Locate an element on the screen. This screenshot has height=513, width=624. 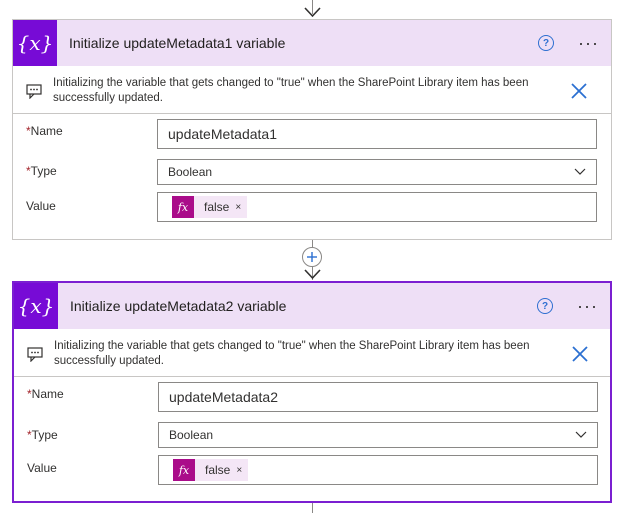
plus-icon is located at coordinates (312, 257).